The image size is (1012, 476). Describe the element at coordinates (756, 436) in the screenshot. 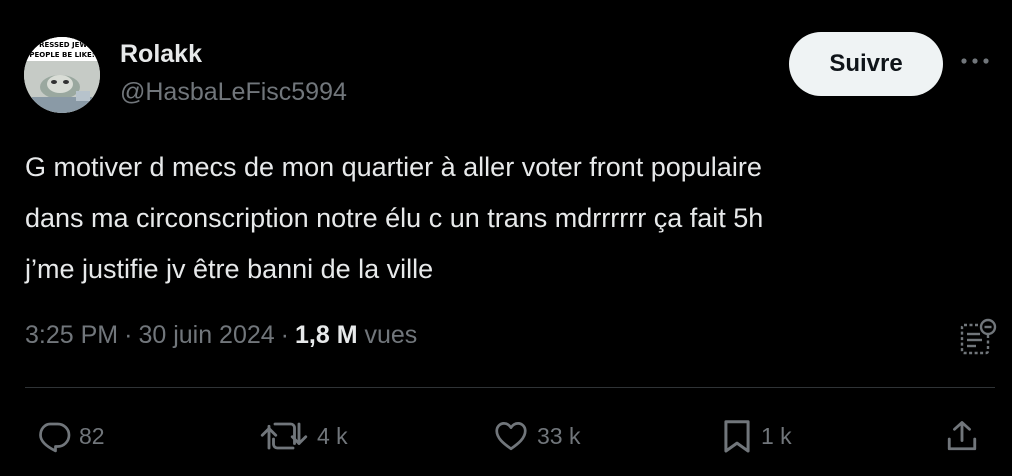

I see `bookmark-button: 1 k` at that location.